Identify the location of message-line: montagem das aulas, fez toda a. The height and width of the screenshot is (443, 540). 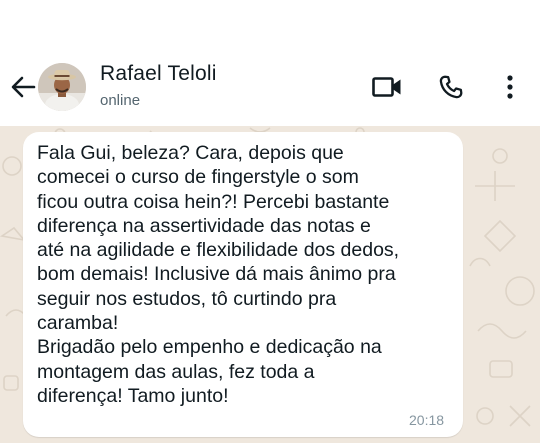
(176, 371).